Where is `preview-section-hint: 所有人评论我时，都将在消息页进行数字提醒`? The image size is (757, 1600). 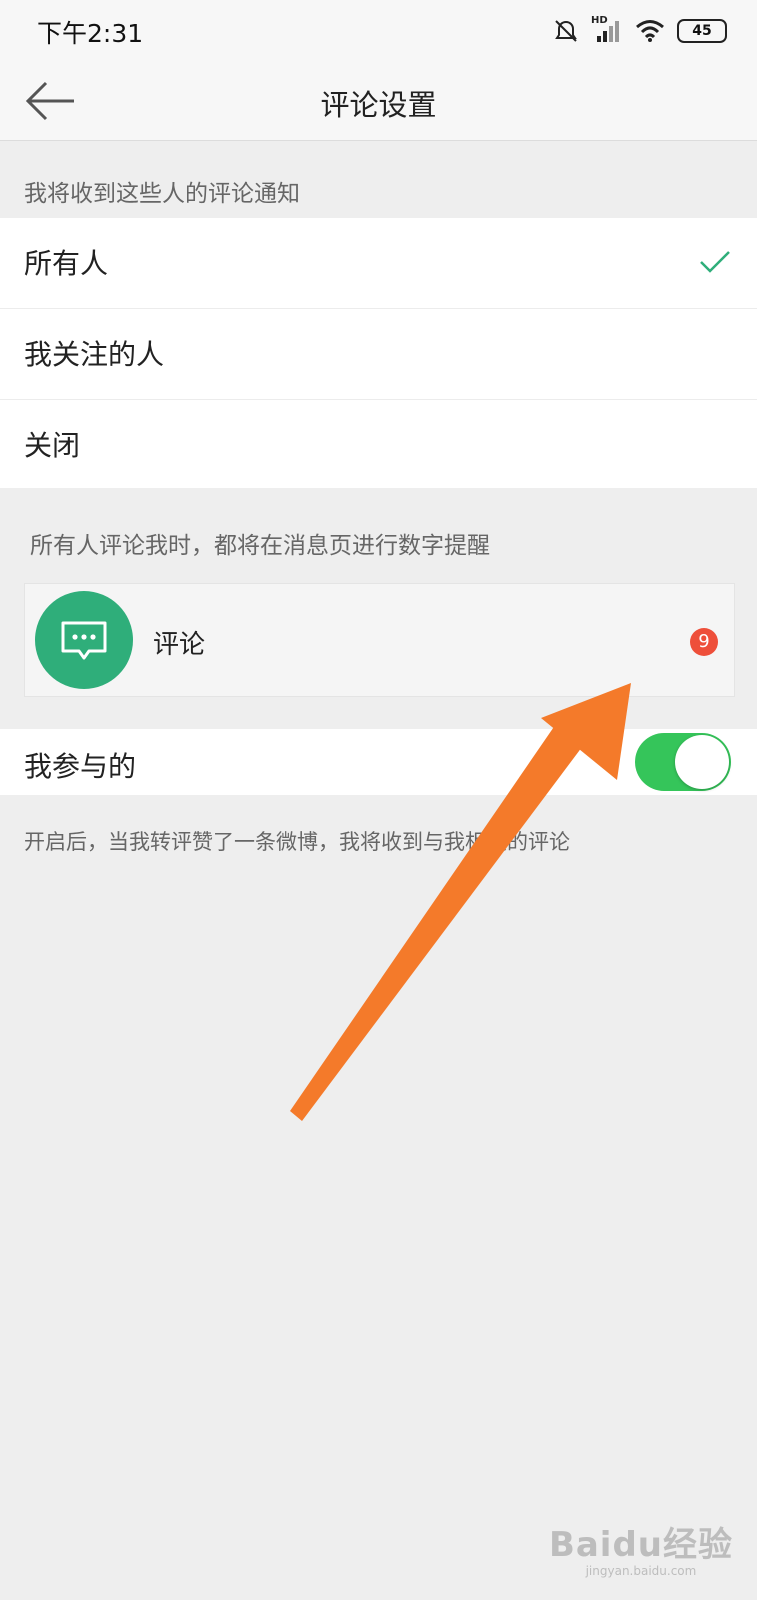 preview-section-hint: 所有人评论我时，都将在消息页进行数字提醒 is located at coordinates (260, 546).